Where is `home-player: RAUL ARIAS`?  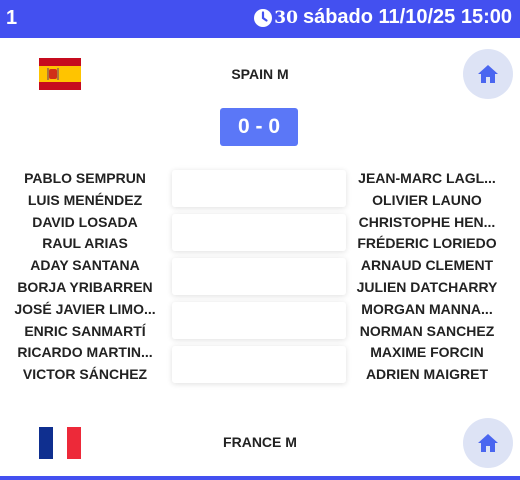
home-player: RAUL ARIAS is located at coordinates (85, 244).